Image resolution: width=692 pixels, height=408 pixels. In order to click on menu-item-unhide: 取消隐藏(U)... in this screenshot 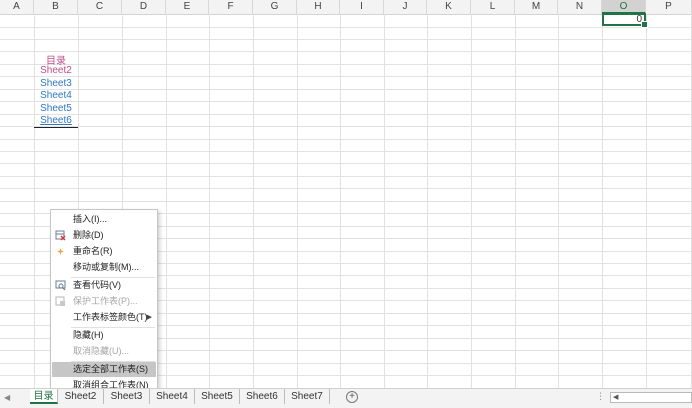, I will do `click(104, 351)`.